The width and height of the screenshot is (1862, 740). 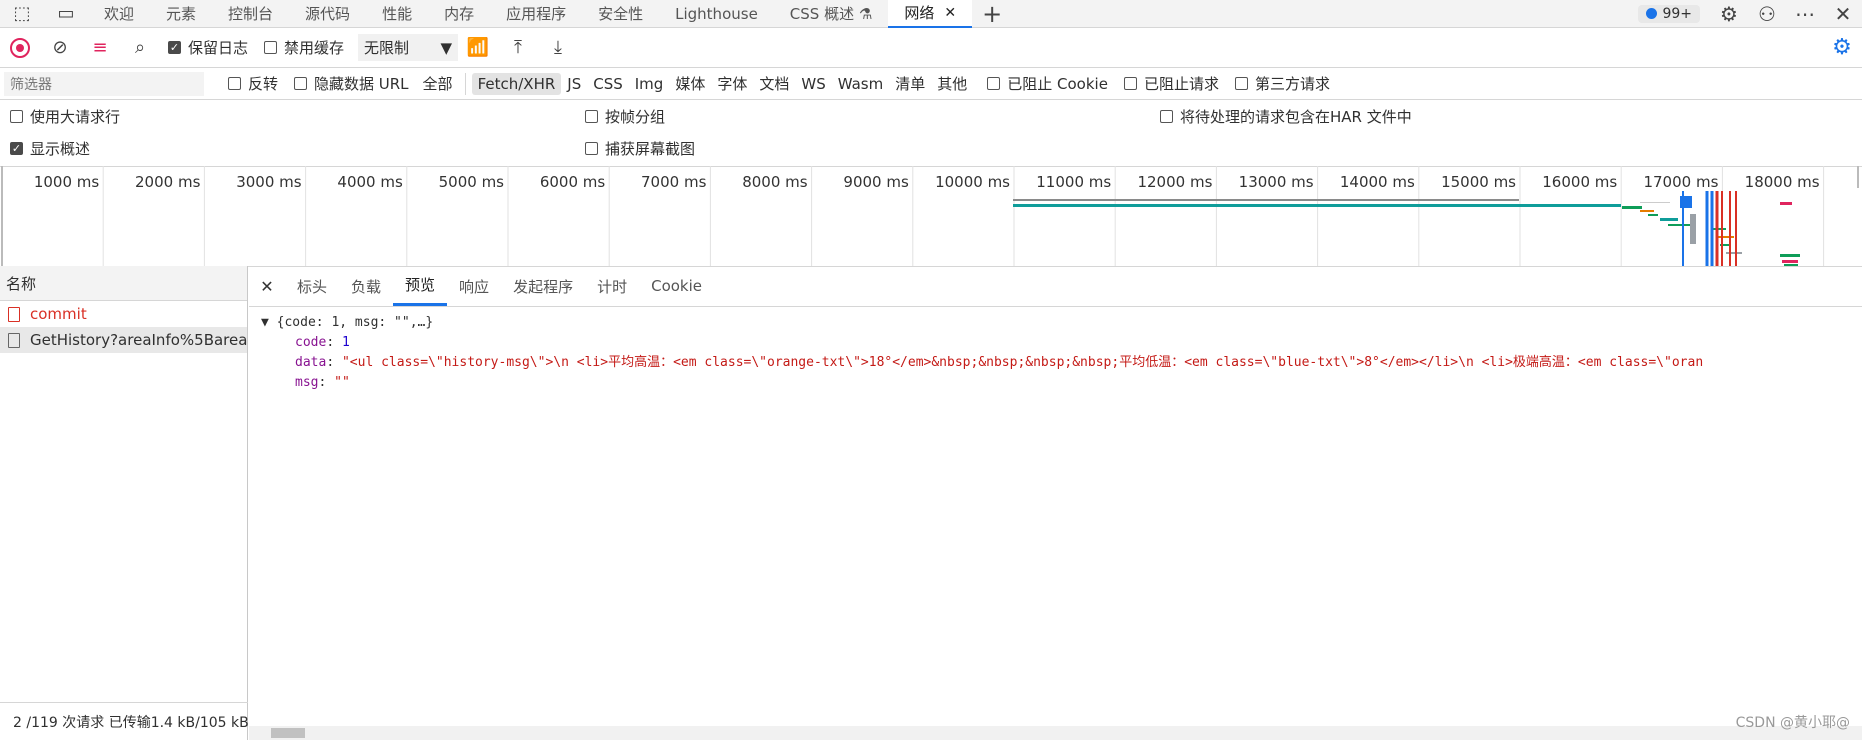 What do you see at coordinates (50, 148) in the screenshot?
I see `show-overview-checkbox: ✓ 显示概述` at bounding box center [50, 148].